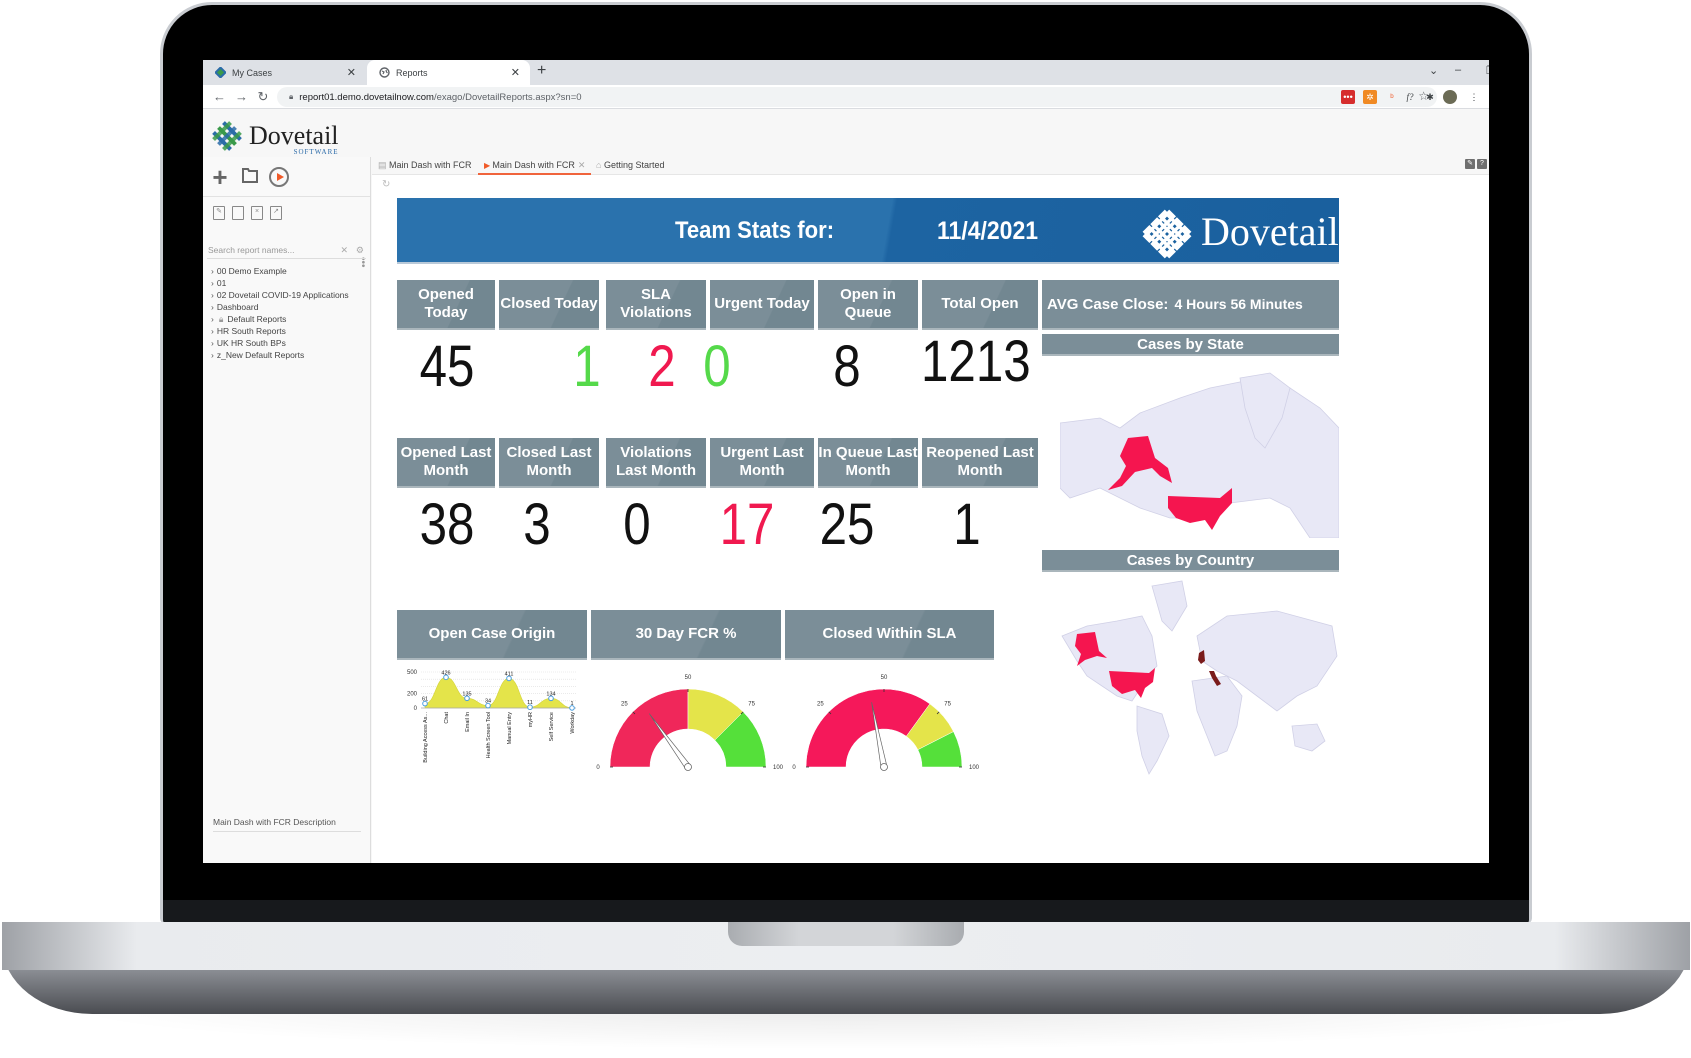  What do you see at coordinates (290, 307) in the screenshot?
I see `tree-folder: › Dashboard` at bounding box center [290, 307].